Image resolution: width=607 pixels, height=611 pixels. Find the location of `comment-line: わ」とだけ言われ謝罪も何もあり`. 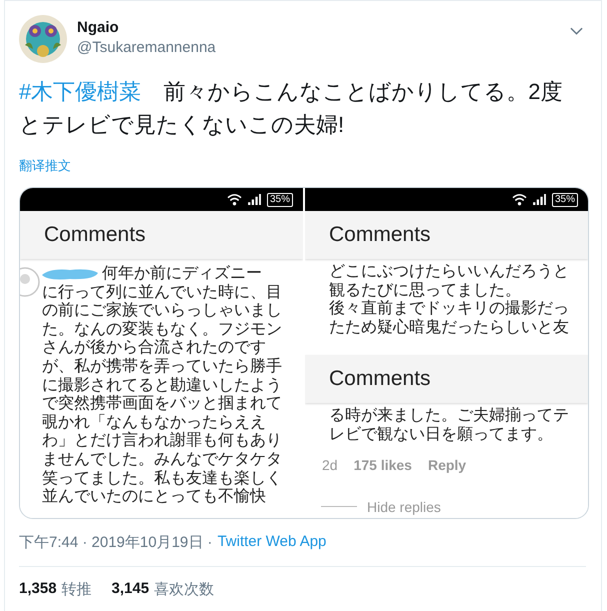

comment-line: わ」とだけ言われ謝罪も何もあり is located at coordinates (162, 441).